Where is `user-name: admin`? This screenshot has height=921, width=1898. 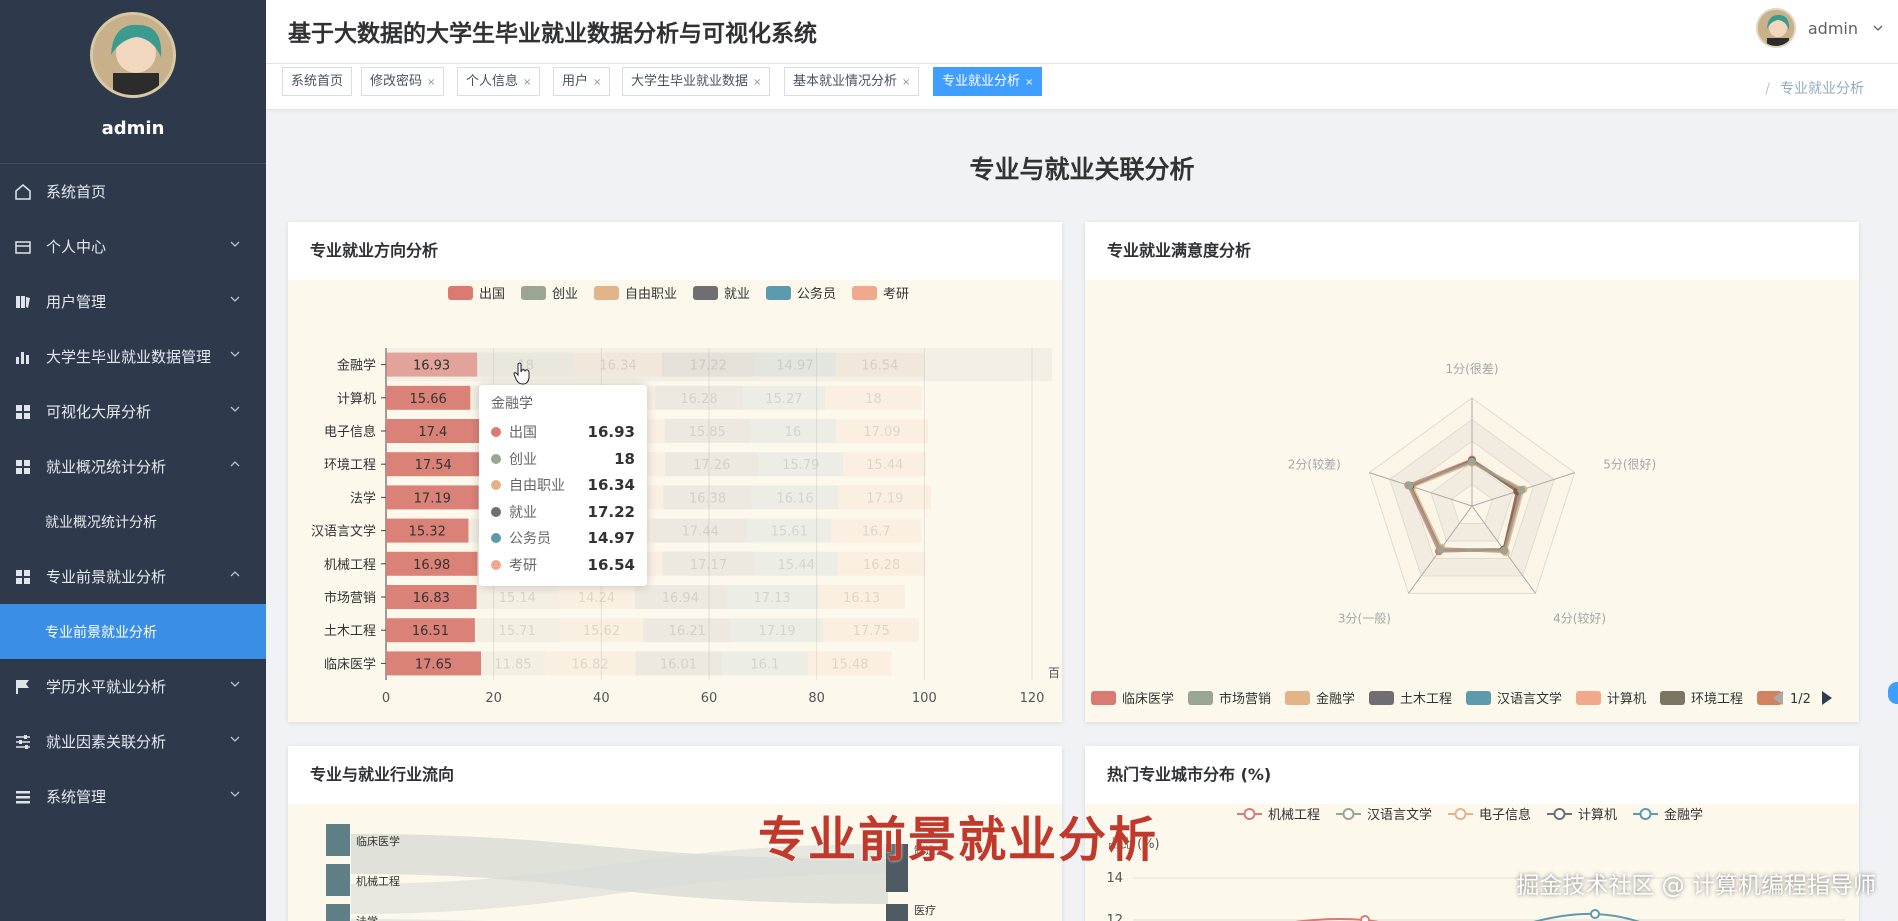 user-name: admin is located at coordinates (1832, 28).